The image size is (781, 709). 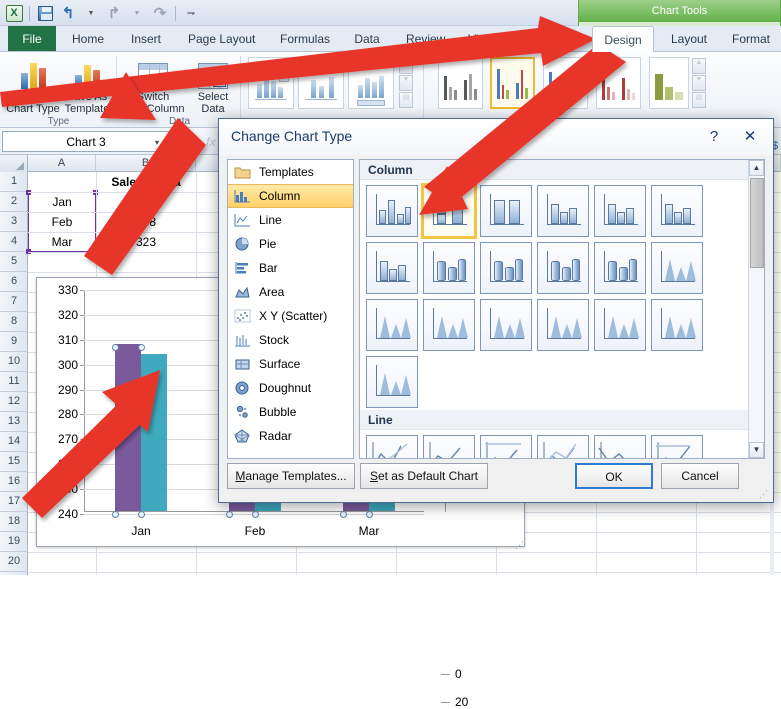 What do you see at coordinates (146, 163) in the screenshot?
I see `column-header-b: B` at bounding box center [146, 163].